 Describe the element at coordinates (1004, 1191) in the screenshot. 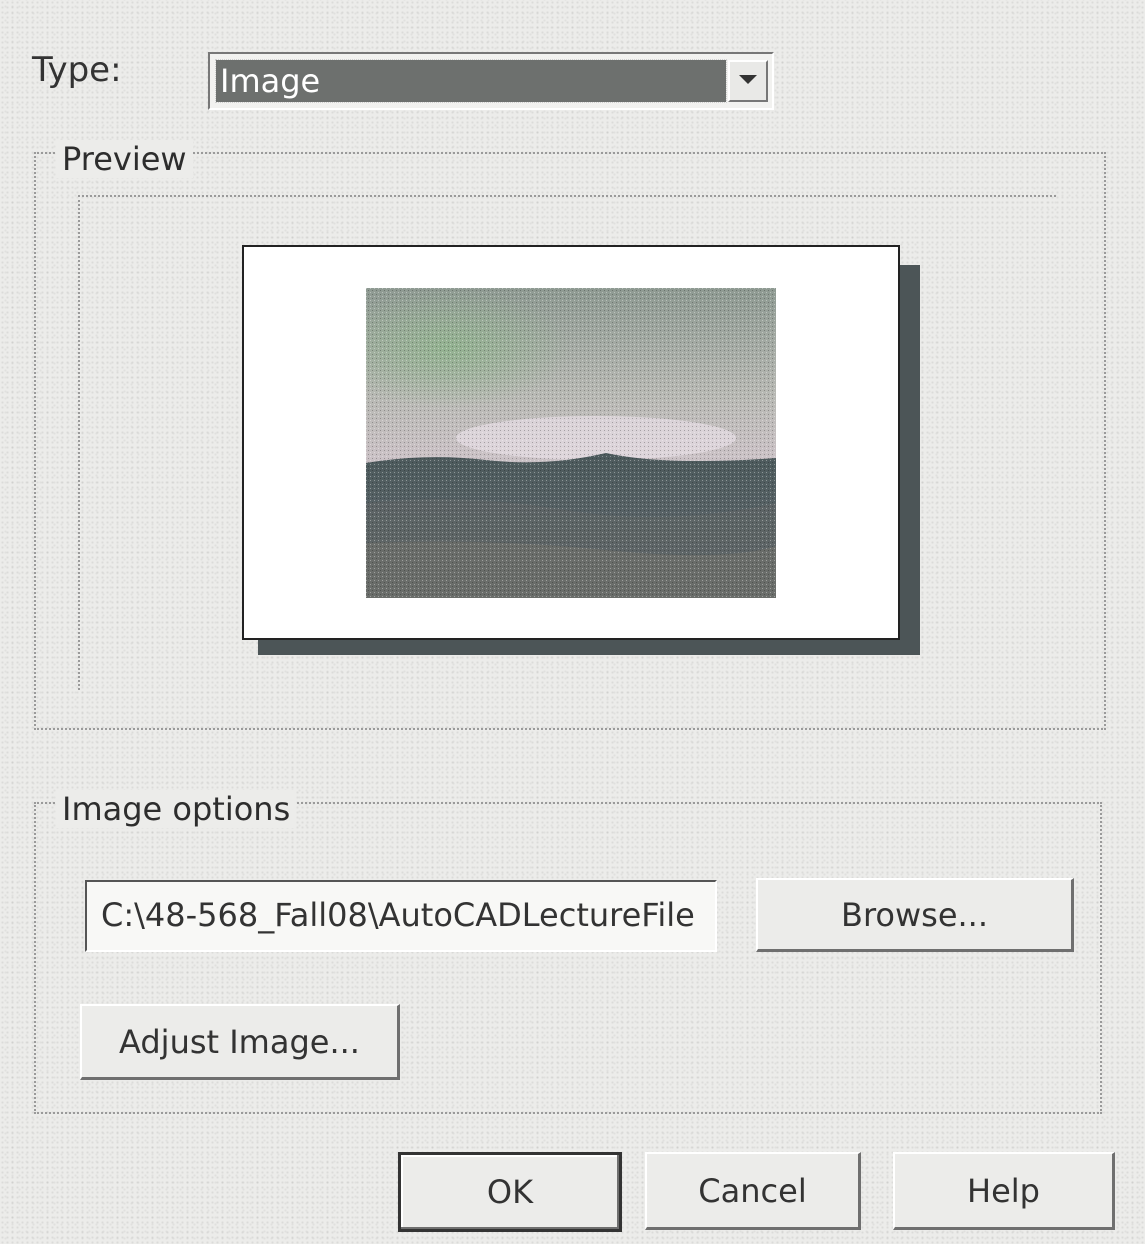

I see `help-button: Help` at that location.